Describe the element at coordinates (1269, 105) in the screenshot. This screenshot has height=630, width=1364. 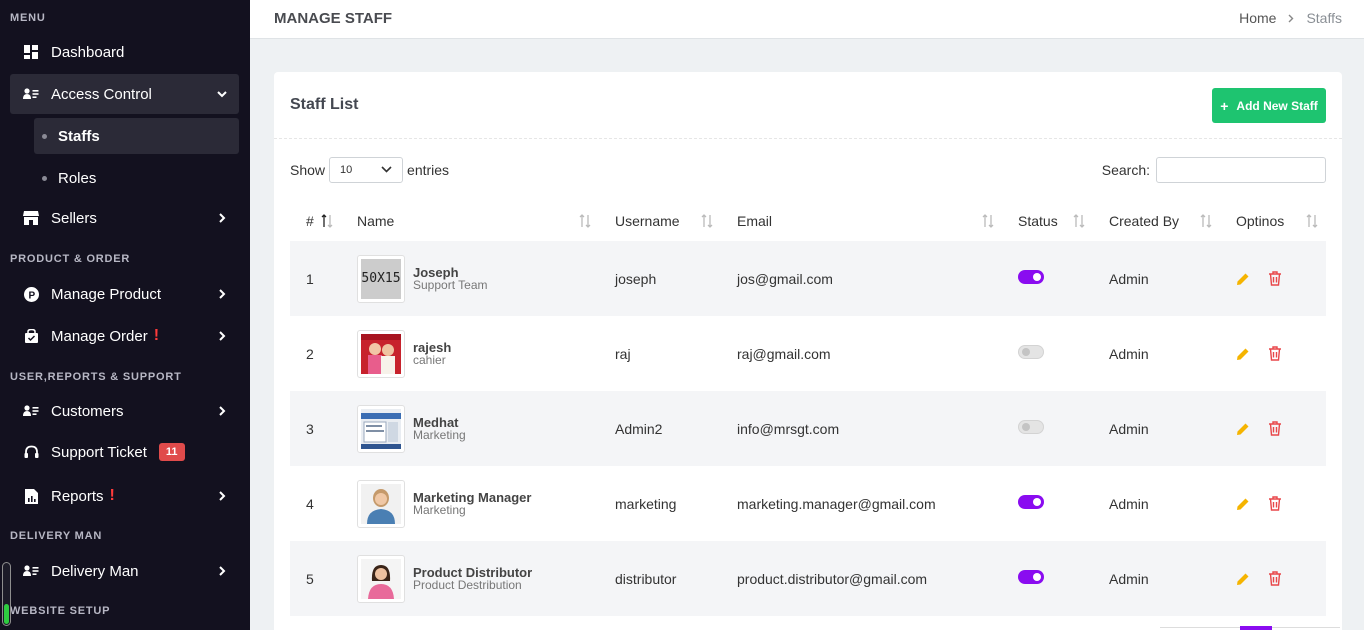
I see `add-new-staff-button: + Add New Staff` at that location.